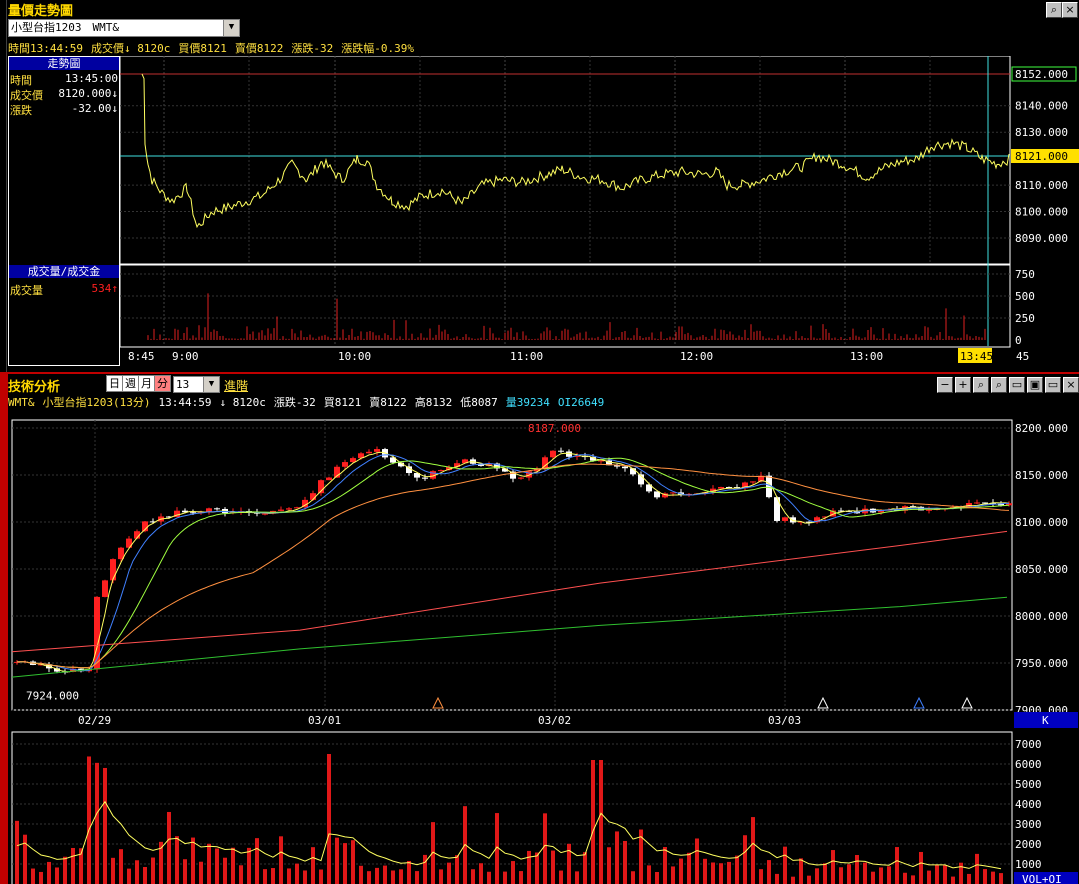 Image resolution: width=1079 pixels, height=884 pixels. I want to click on trend-row-key: 成交價, so click(26, 95).